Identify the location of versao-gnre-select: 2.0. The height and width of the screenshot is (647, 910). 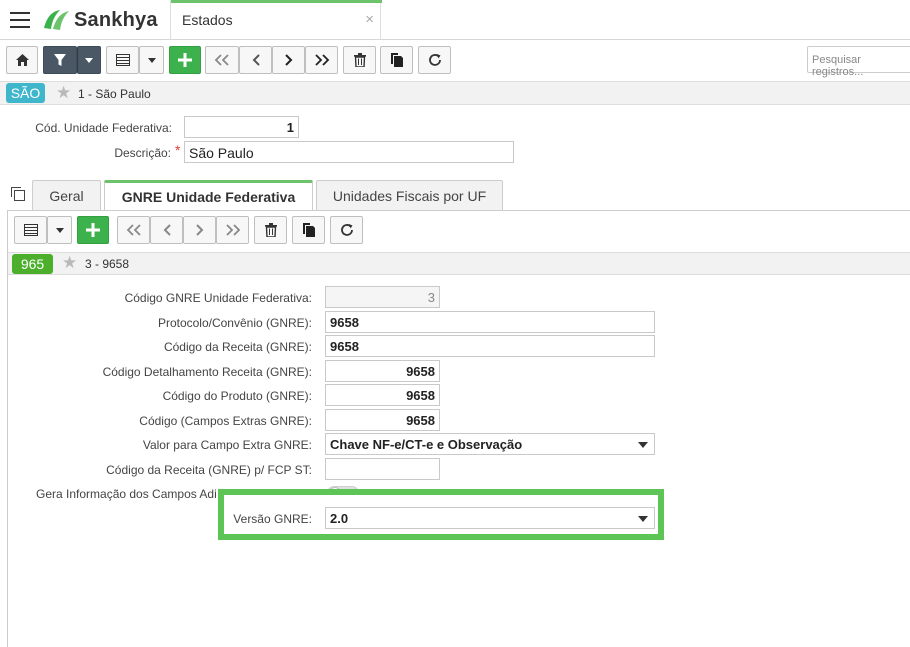
(490, 518).